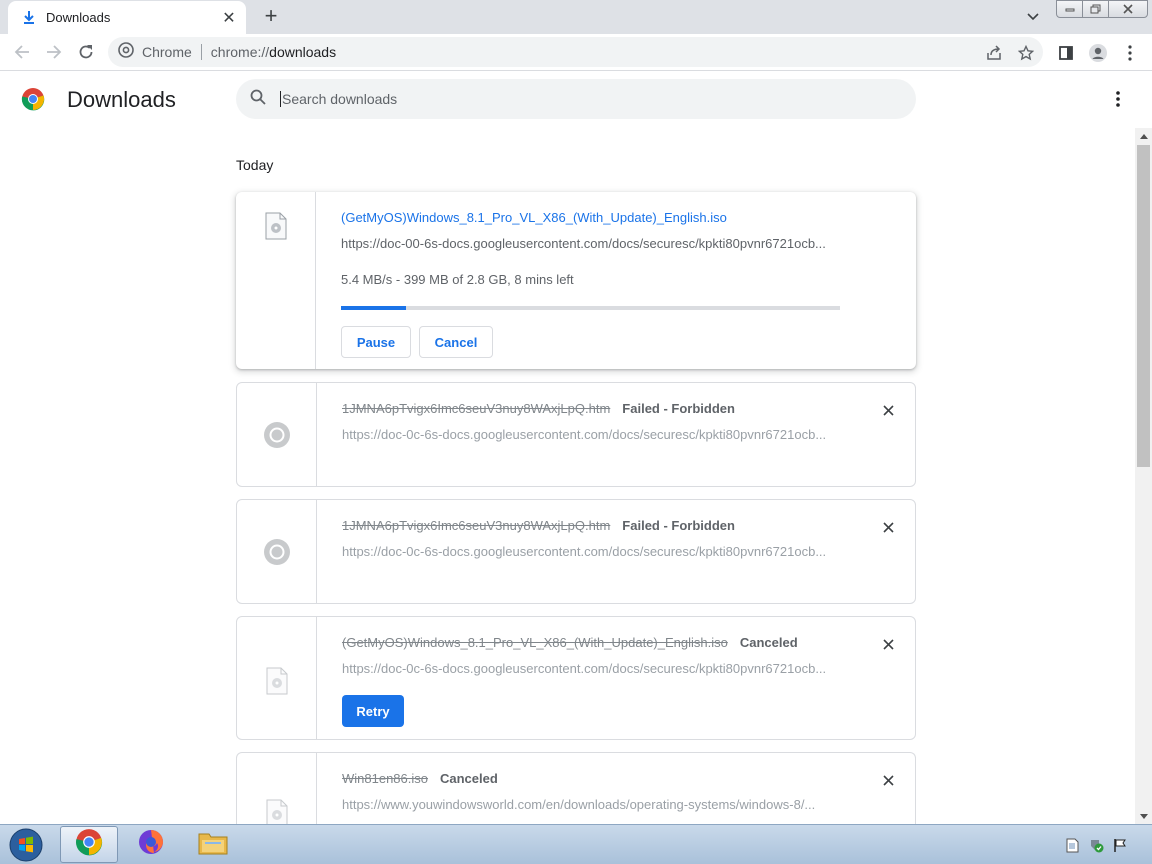 This screenshot has width=1152, height=864. Describe the element at coordinates (33, 99) in the screenshot. I see `chrome-logo-icon` at that location.